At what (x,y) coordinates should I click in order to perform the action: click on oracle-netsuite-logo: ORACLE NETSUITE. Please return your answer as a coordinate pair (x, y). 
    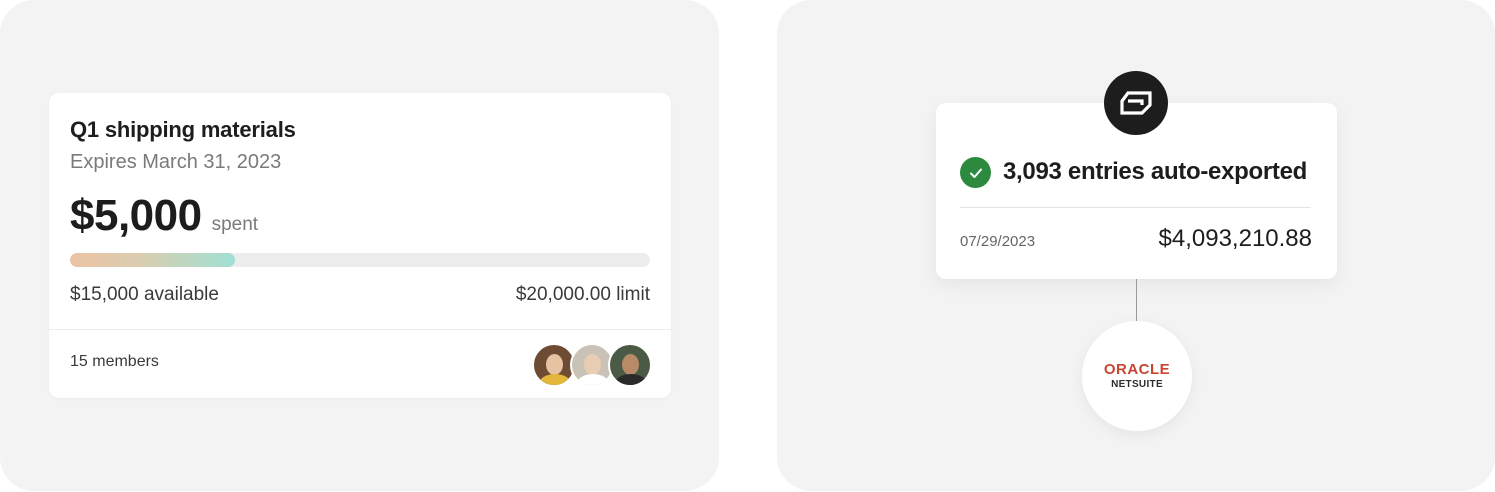
    Looking at the image, I should click on (1137, 376).